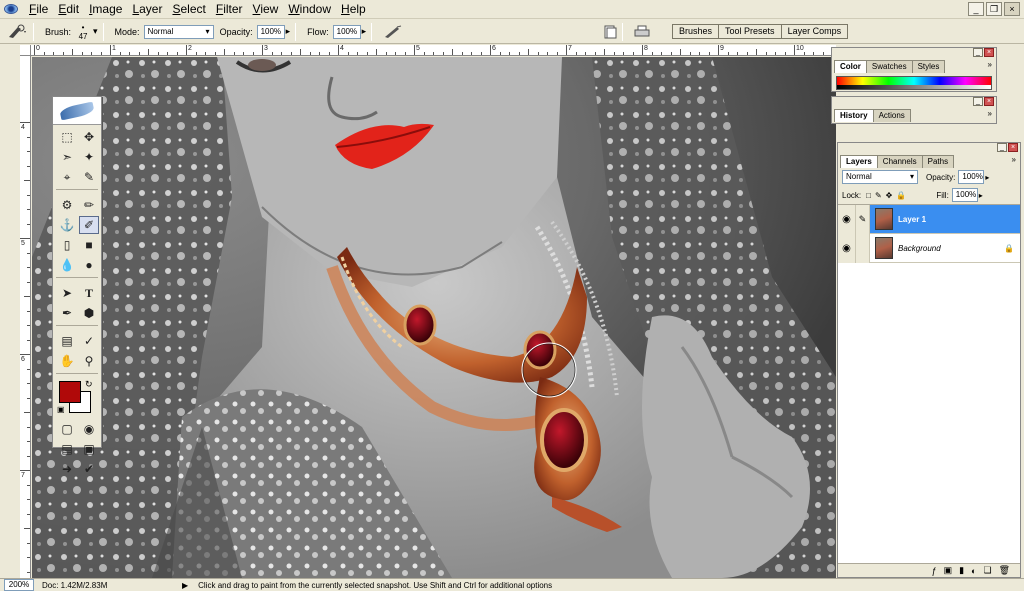 The height and width of the screenshot is (591, 1024). I want to click on tab-swatches: Swatches, so click(889, 66).